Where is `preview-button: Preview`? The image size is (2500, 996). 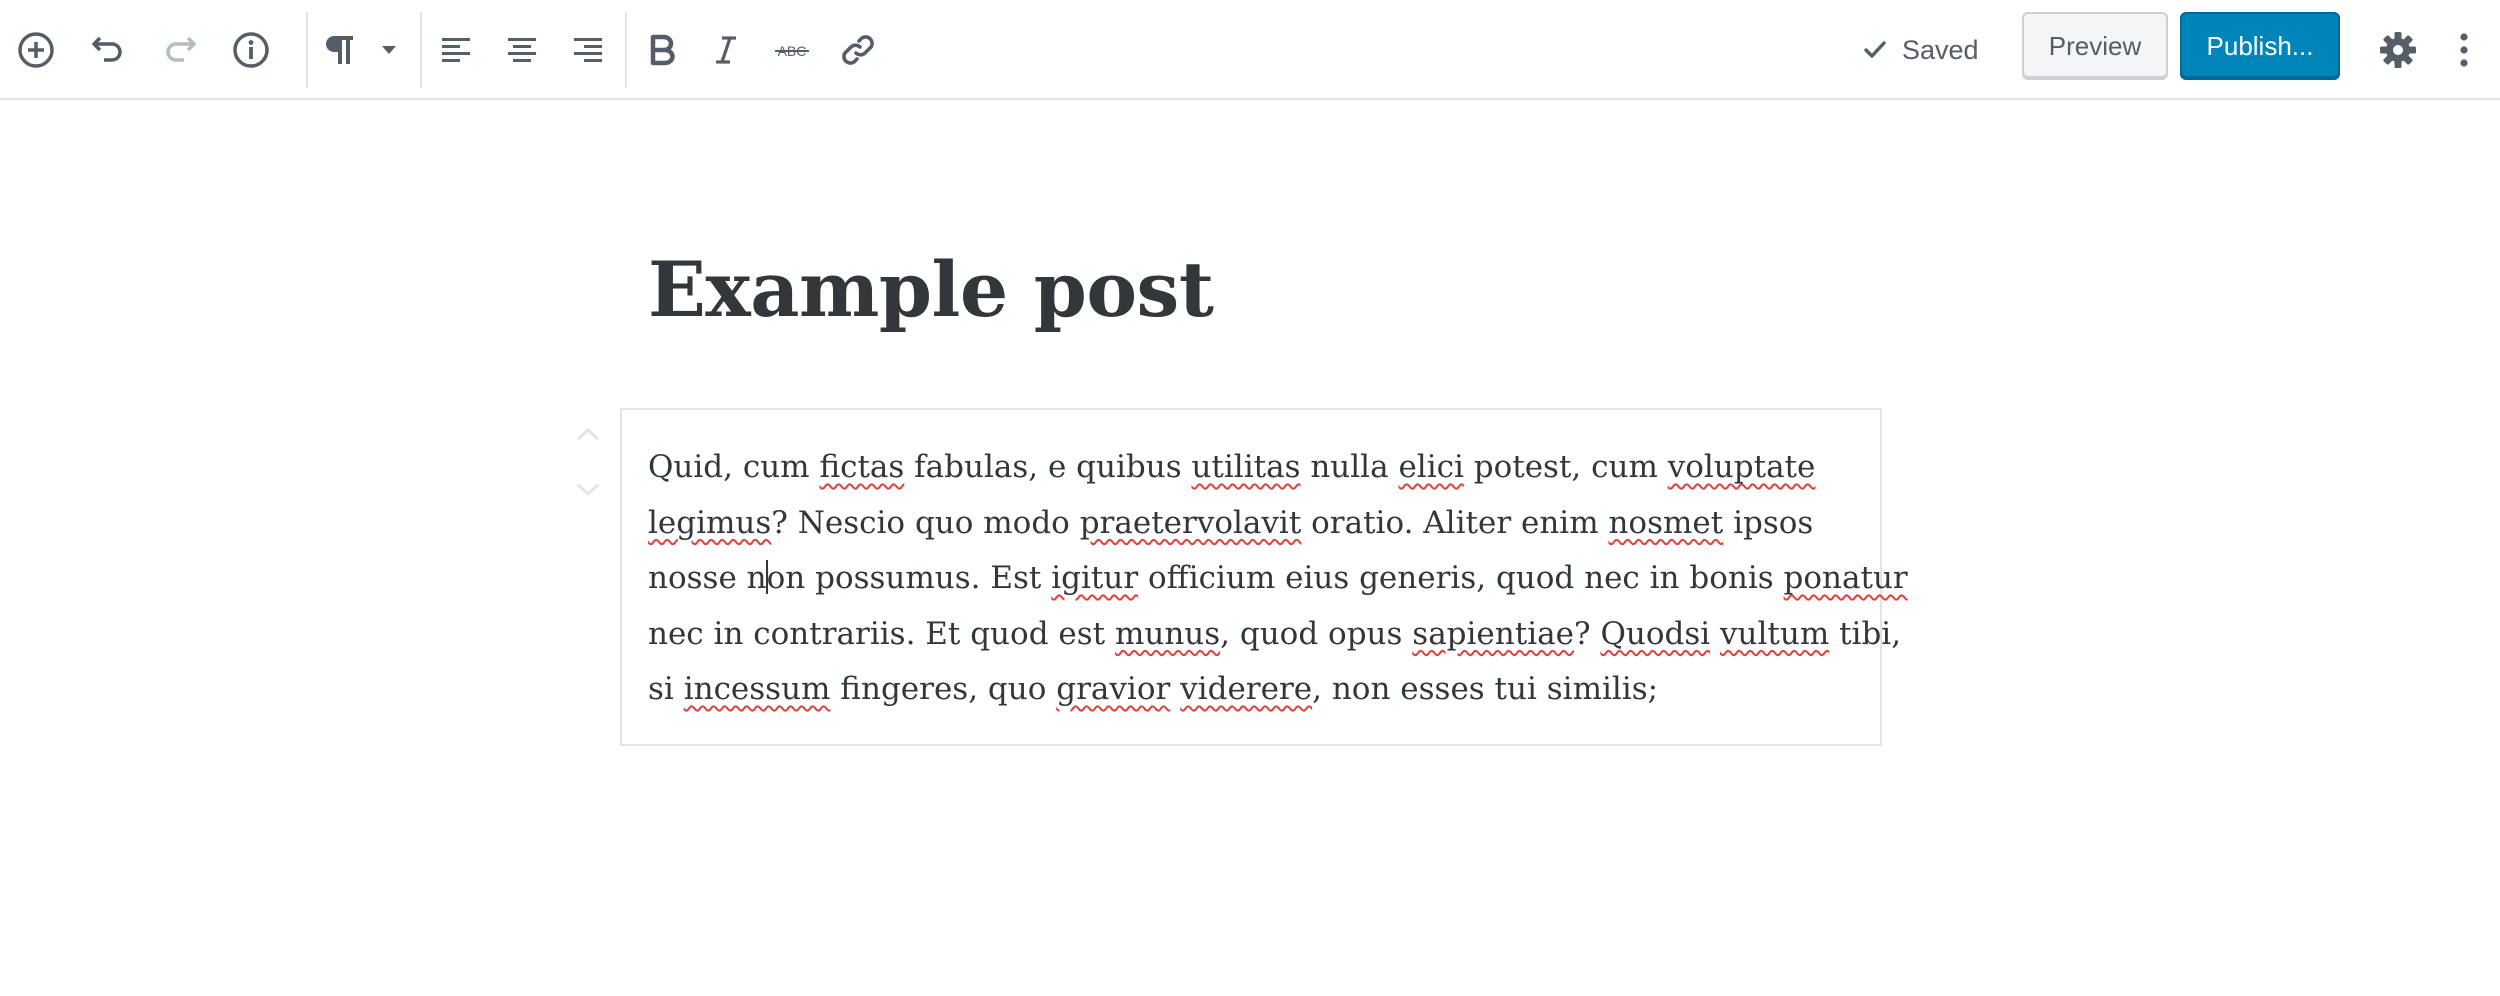 preview-button: Preview is located at coordinates (2095, 46).